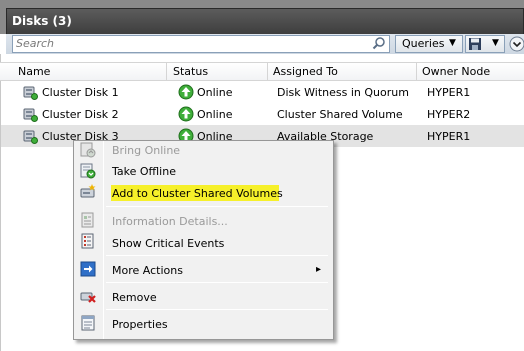 This screenshot has height=351, width=524. I want to click on search-icon, so click(379, 43).